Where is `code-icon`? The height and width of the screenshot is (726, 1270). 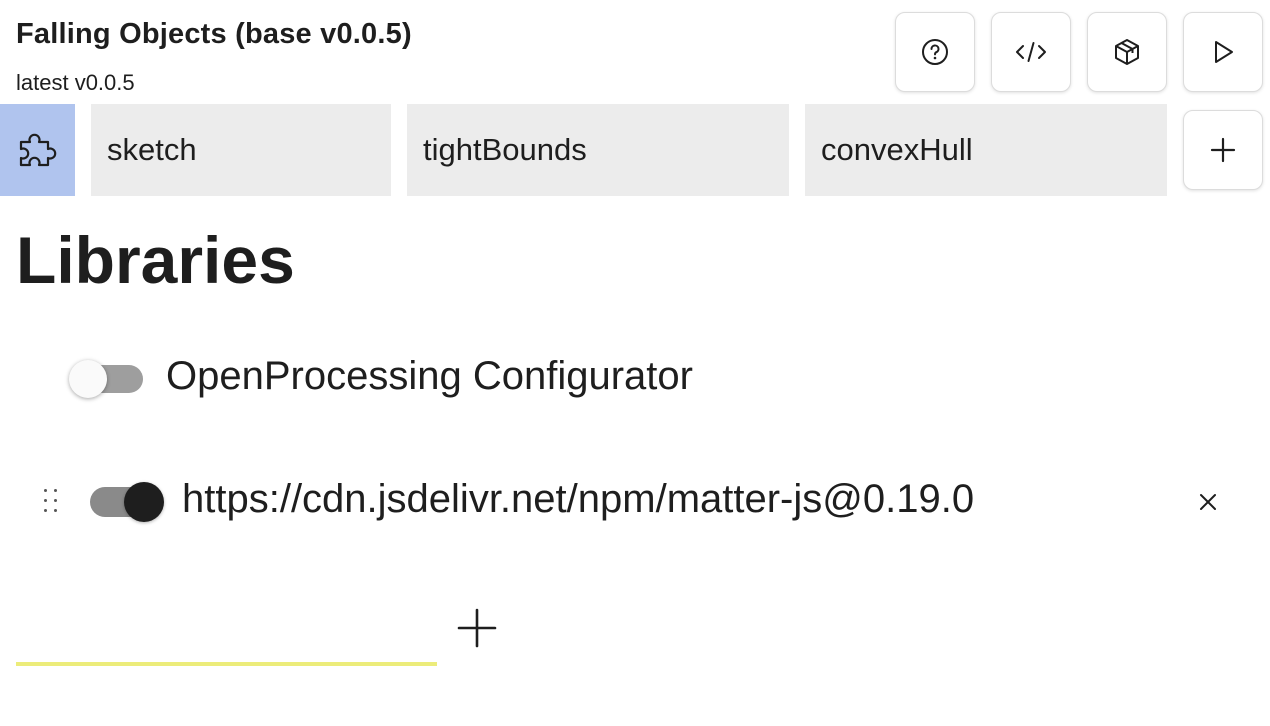 code-icon is located at coordinates (1031, 52).